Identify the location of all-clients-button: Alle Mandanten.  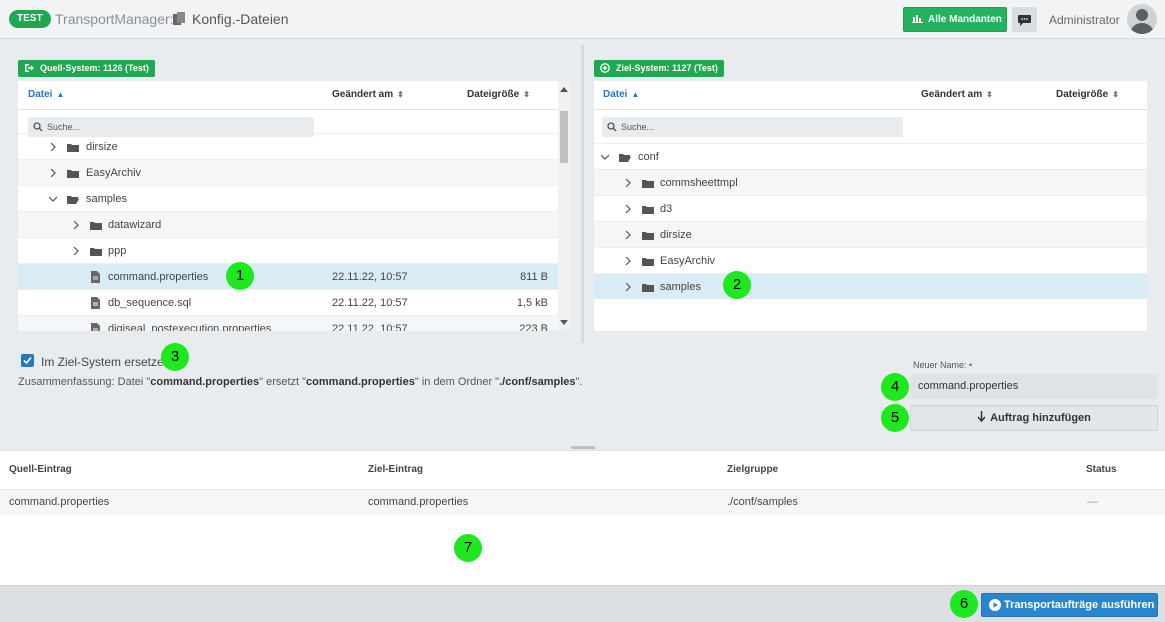
(955, 19).